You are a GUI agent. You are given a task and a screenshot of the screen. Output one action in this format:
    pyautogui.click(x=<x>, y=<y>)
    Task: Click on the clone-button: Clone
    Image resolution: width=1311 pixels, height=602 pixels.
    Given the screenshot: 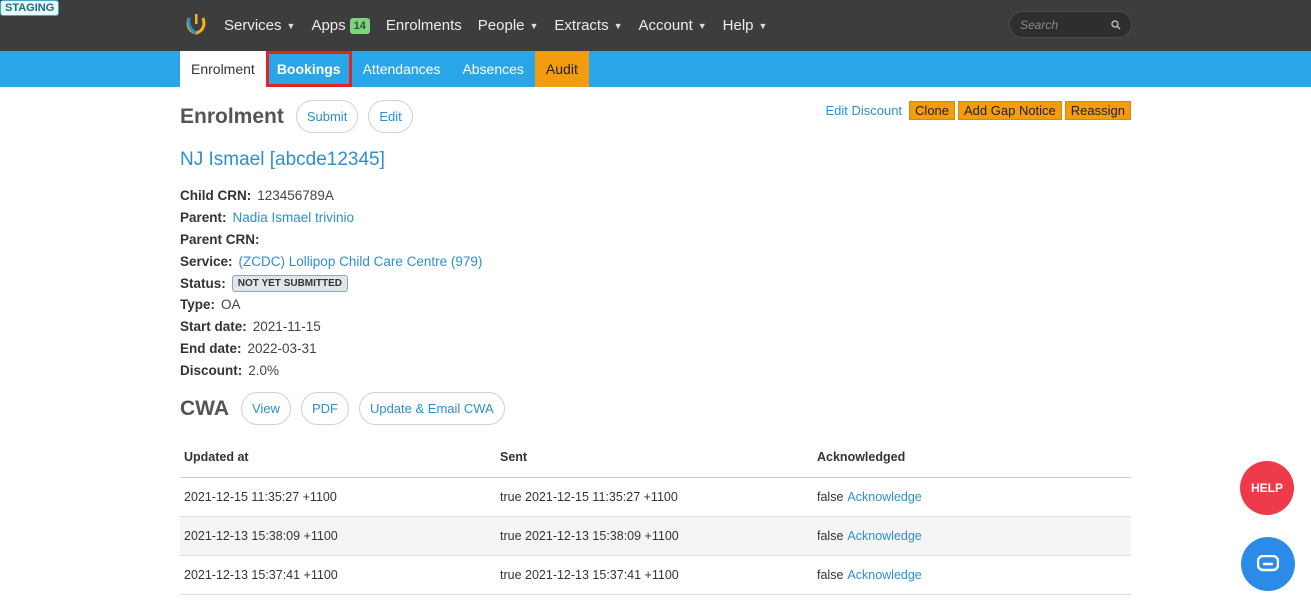 What is the action you would take?
    pyautogui.click(x=932, y=110)
    